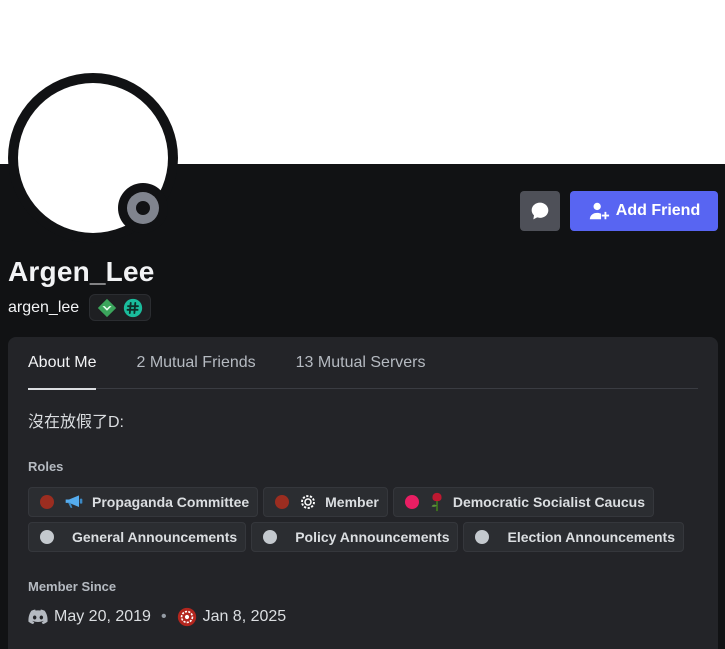 The height and width of the screenshot is (649, 725). What do you see at coordinates (107, 308) in the screenshot?
I see `hypesquad-icon` at bounding box center [107, 308].